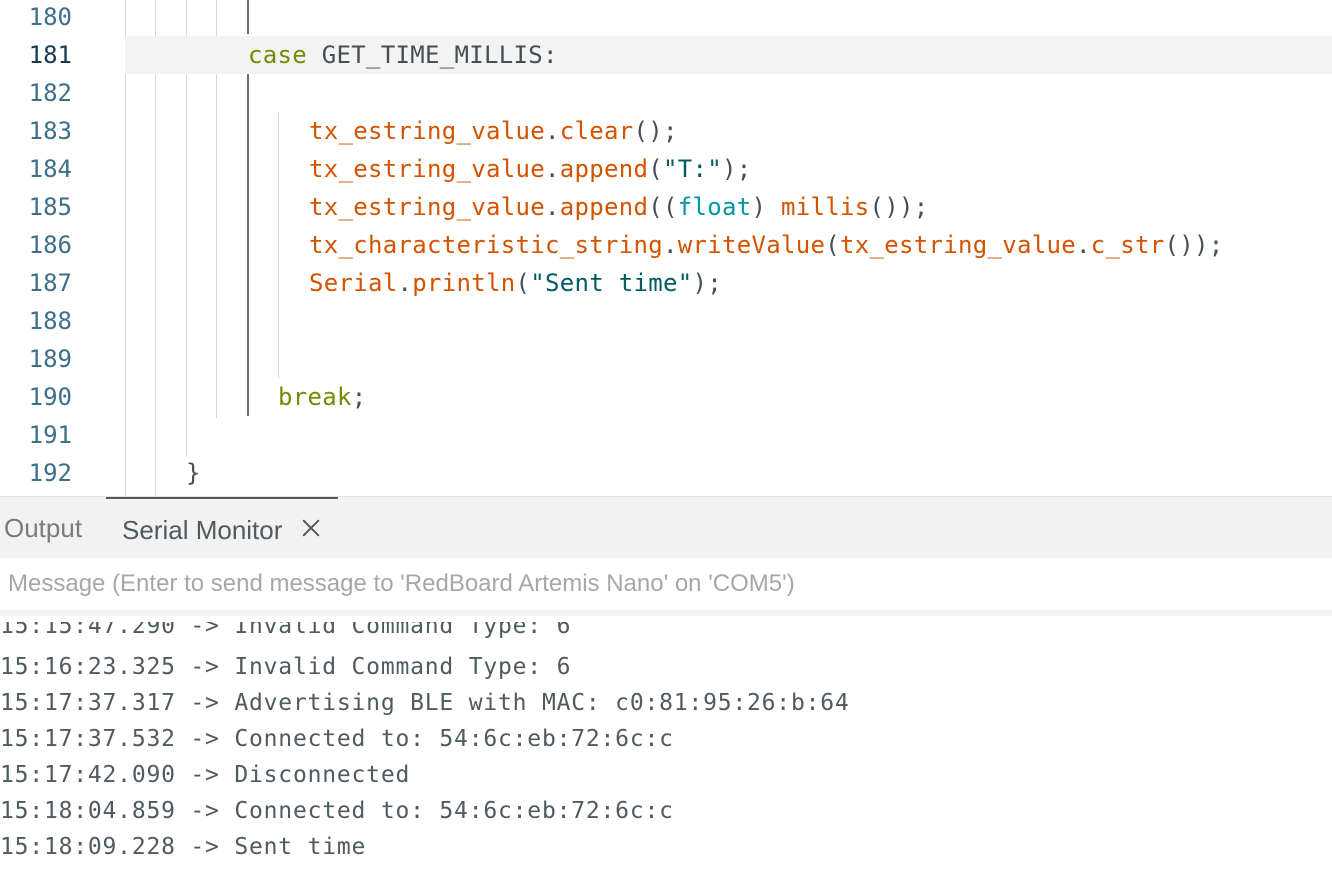  What do you see at coordinates (751, 245) in the screenshot?
I see `method-name: writeValue` at bounding box center [751, 245].